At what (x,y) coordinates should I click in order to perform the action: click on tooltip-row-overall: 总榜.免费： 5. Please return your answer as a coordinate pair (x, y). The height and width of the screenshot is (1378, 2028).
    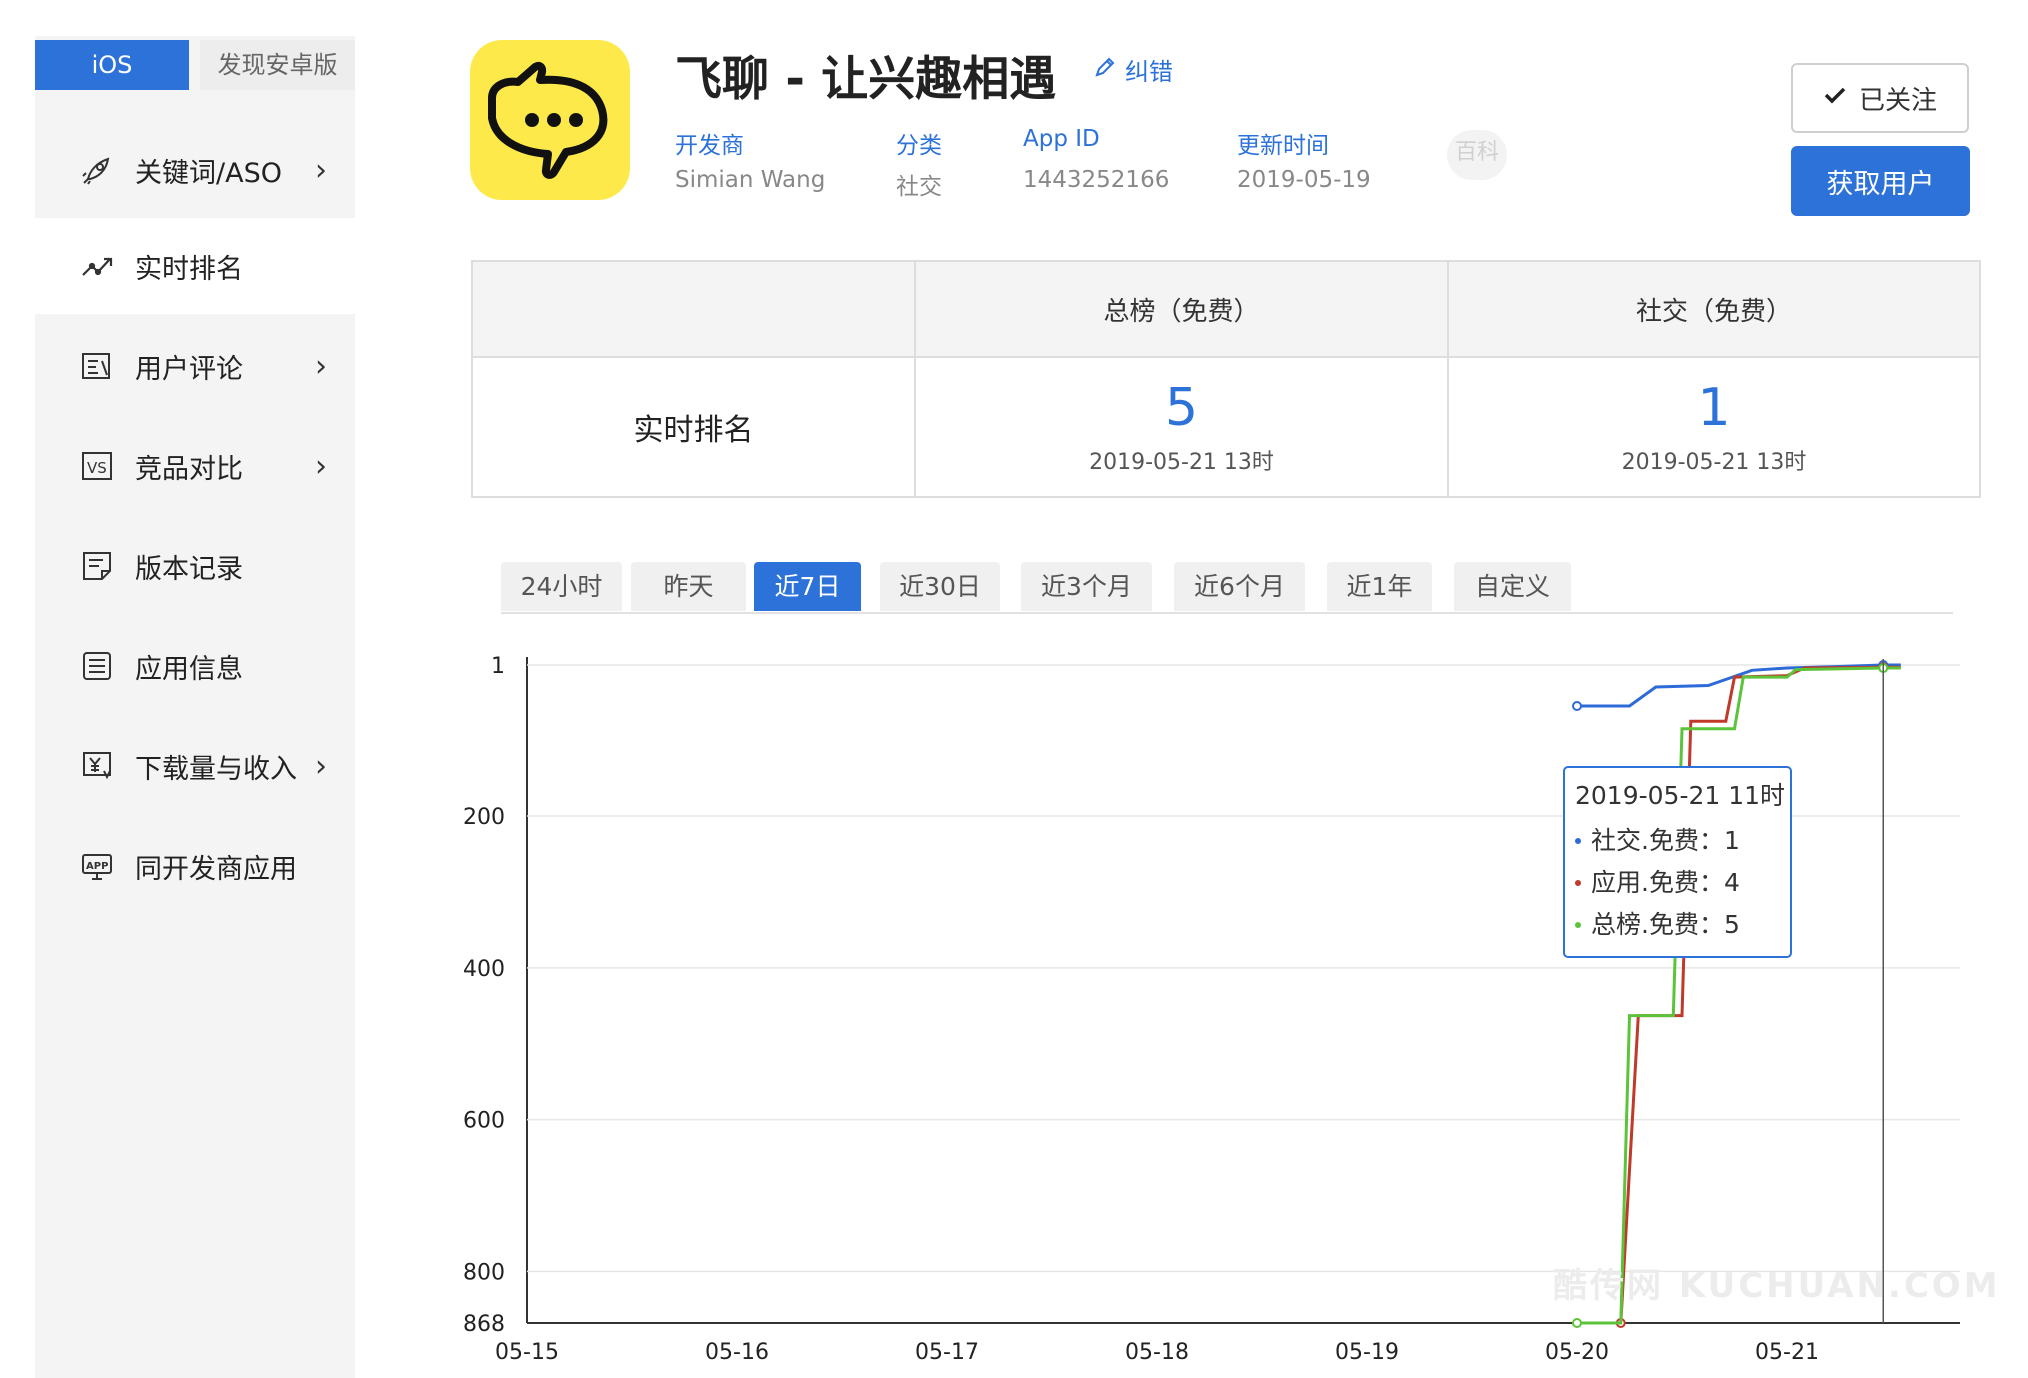
    Looking at the image, I should click on (1677, 925).